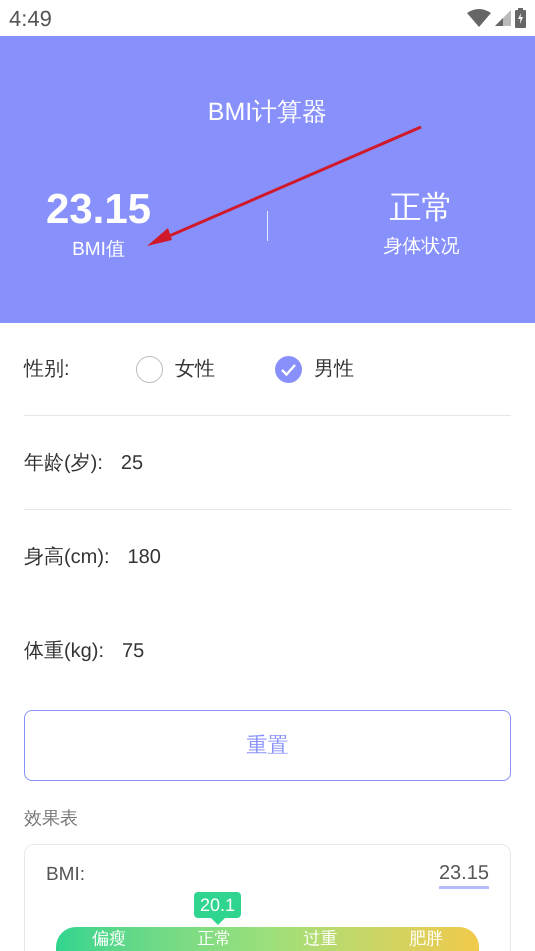 This screenshot has height=951, width=535. What do you see at coordinates (63, 463) in the screenshot?
I see `field-label: 年龄(岁):` at bounding box center [63, 463].